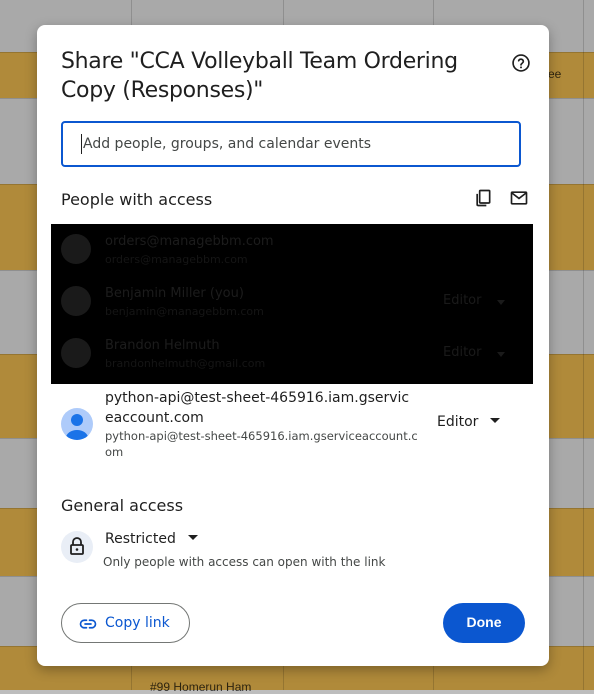 The image size is (594, 694). I want to click on people-with-access-heading: People with access, so click(137, 199).